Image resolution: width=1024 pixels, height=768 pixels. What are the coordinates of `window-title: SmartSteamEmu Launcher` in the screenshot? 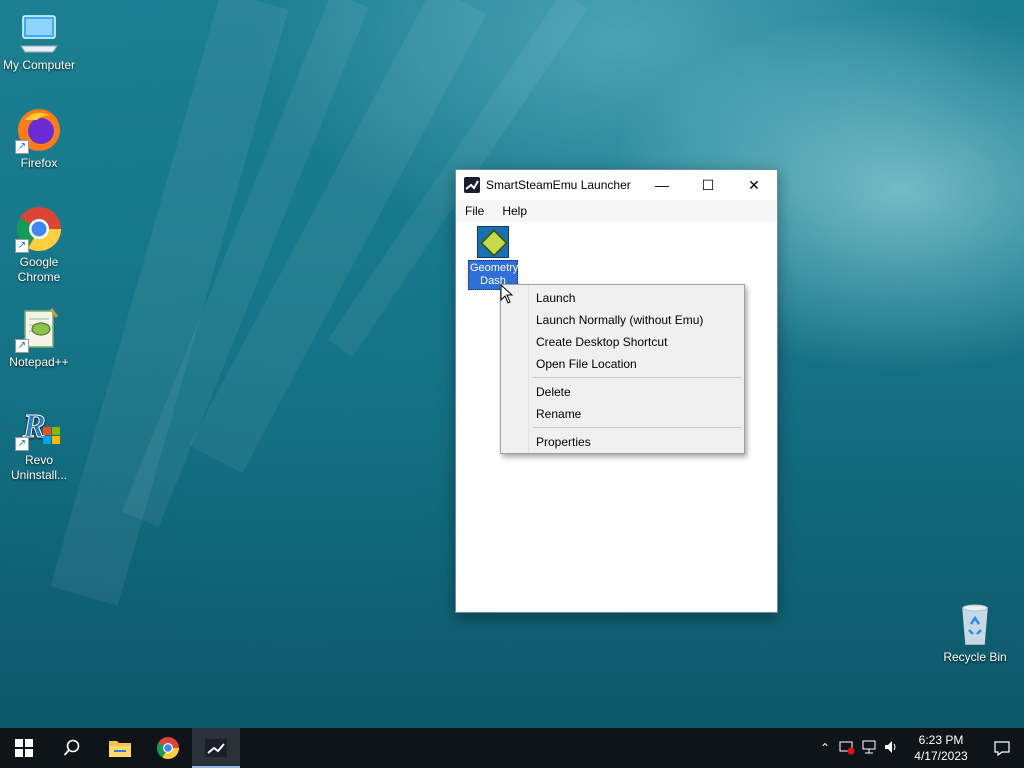 It's located at (558, 185).